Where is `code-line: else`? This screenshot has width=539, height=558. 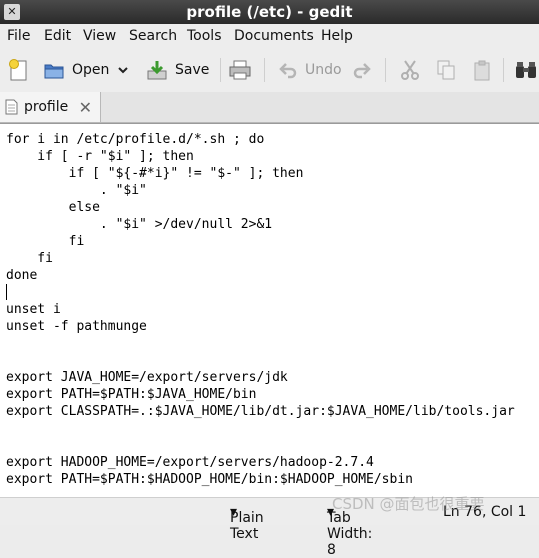
code-line: else is located at coordinates (53, 207).